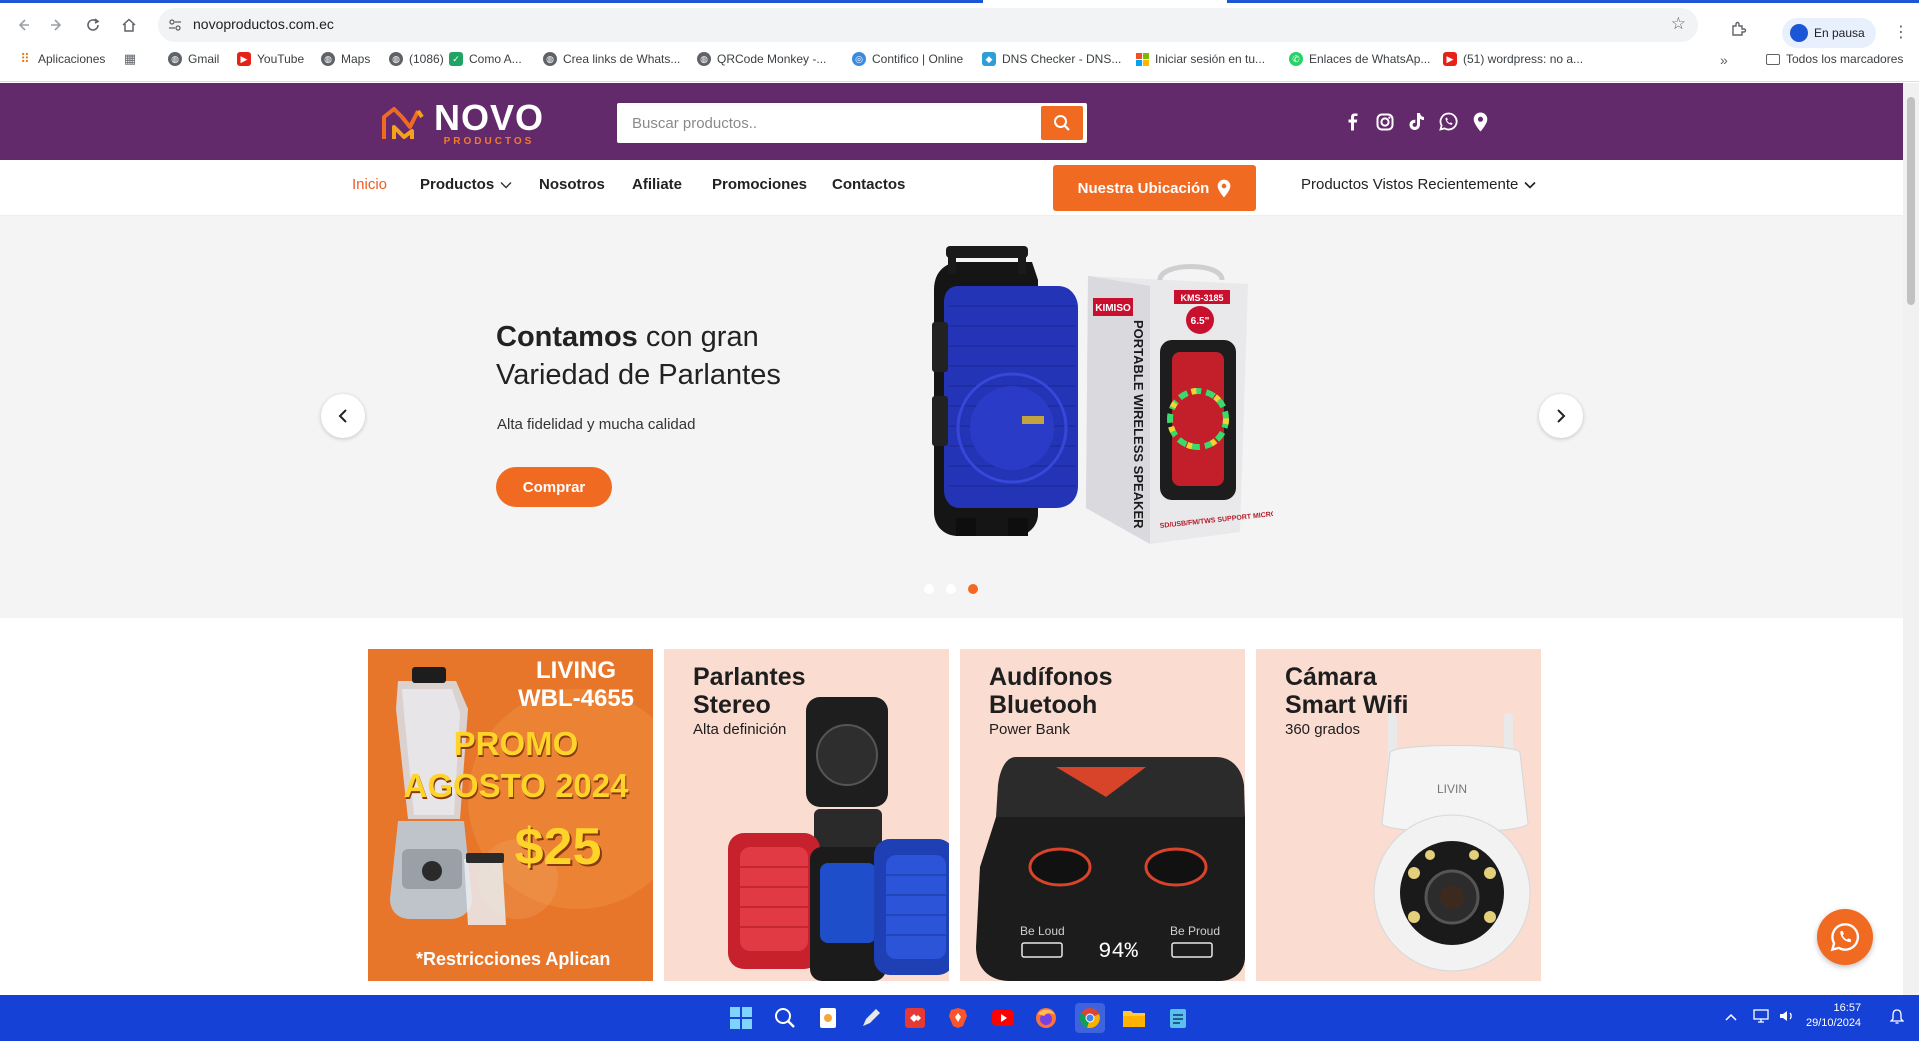 The height and width of the screenshot is (1041, 1919). Describe the element at coordinates (1740, 29) in the screenshot. I see `extensions-icon` at that location.